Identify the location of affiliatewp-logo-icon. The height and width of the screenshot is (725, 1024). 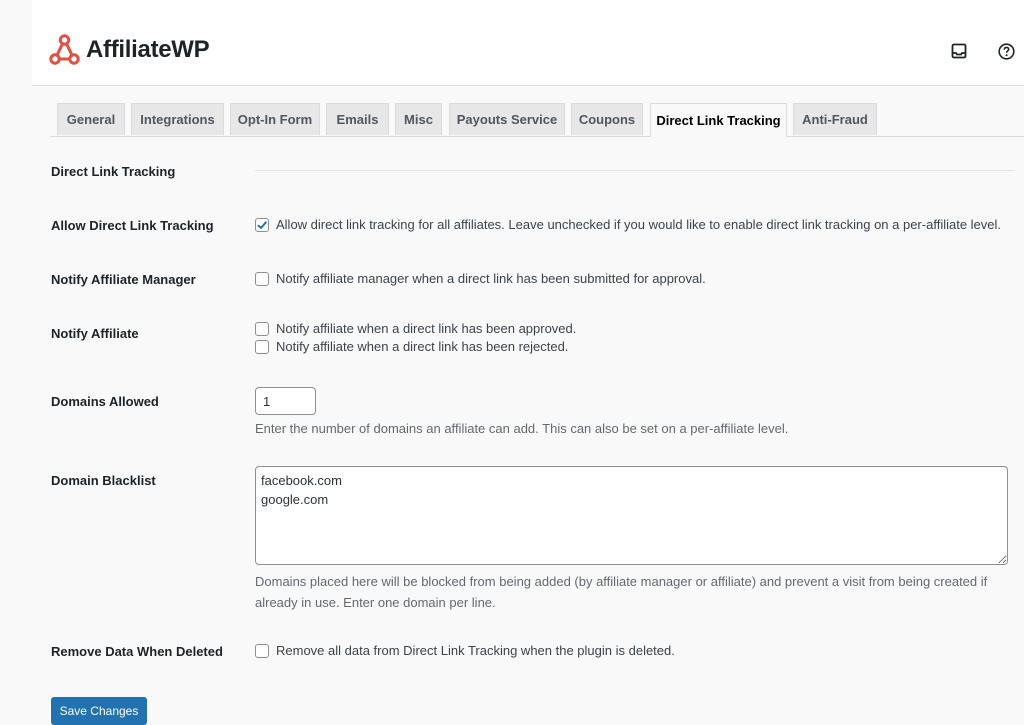
(64, 49).